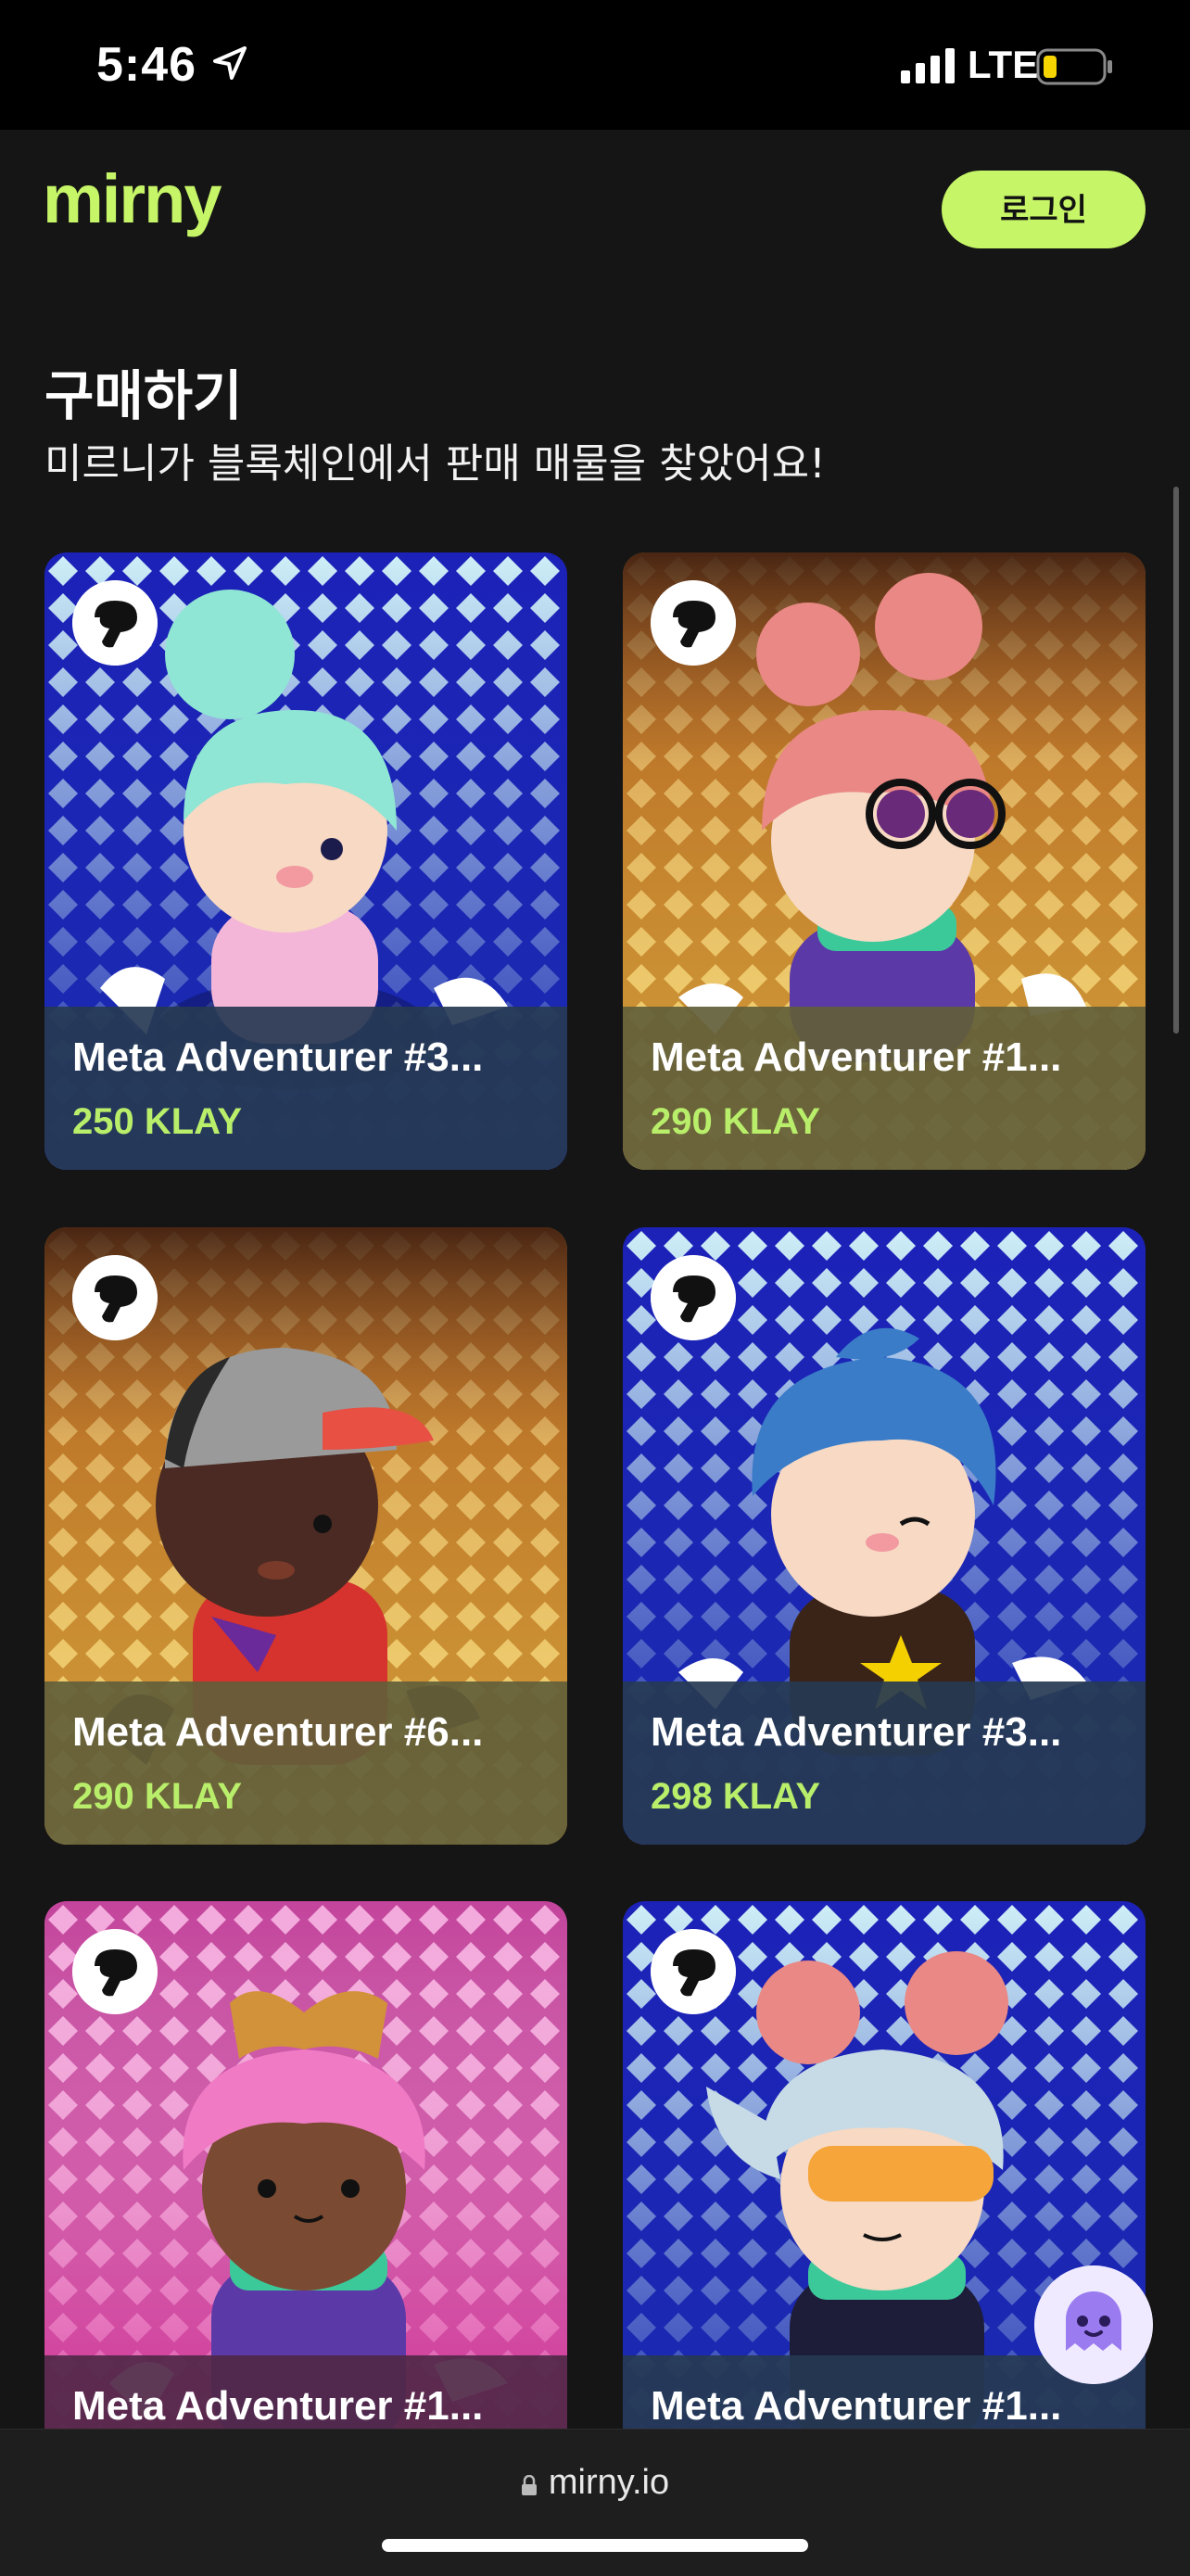 The width and height of the screenshot is (1190, 2576). What do you see at coordinates (1093, 2324) in the screenshot?
I see `chat-ghost-icon` at bounding box center [1093, 2324].